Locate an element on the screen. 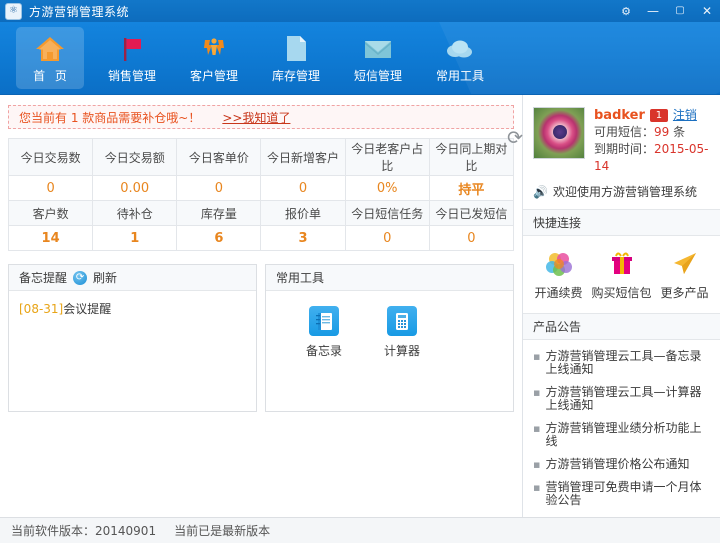 The height and width of the screenshot is (543, 720). sms-balance-unit: 条 is located at coordinates (677, 132).